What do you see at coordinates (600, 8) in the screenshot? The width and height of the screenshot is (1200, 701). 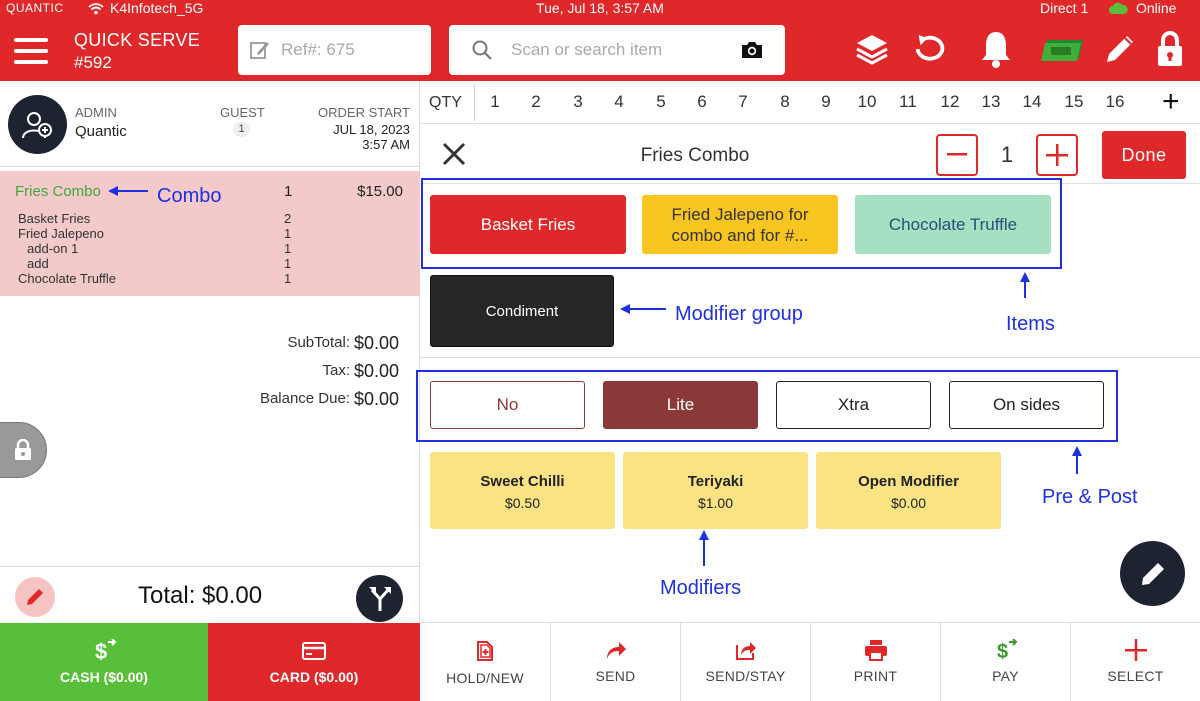 I see `status-time: Tue, Jul 18, 3:57 AM` at bounding box center [600, 8].